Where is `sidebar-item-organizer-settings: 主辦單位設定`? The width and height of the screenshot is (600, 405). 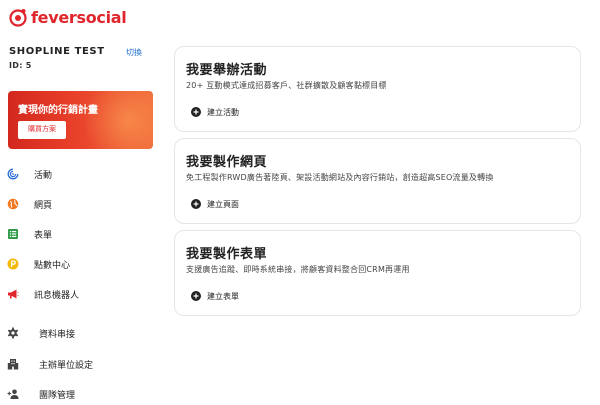
sidebar-item-organizer-settings: 主辦單位設定 is located at coordinates (81, 364).